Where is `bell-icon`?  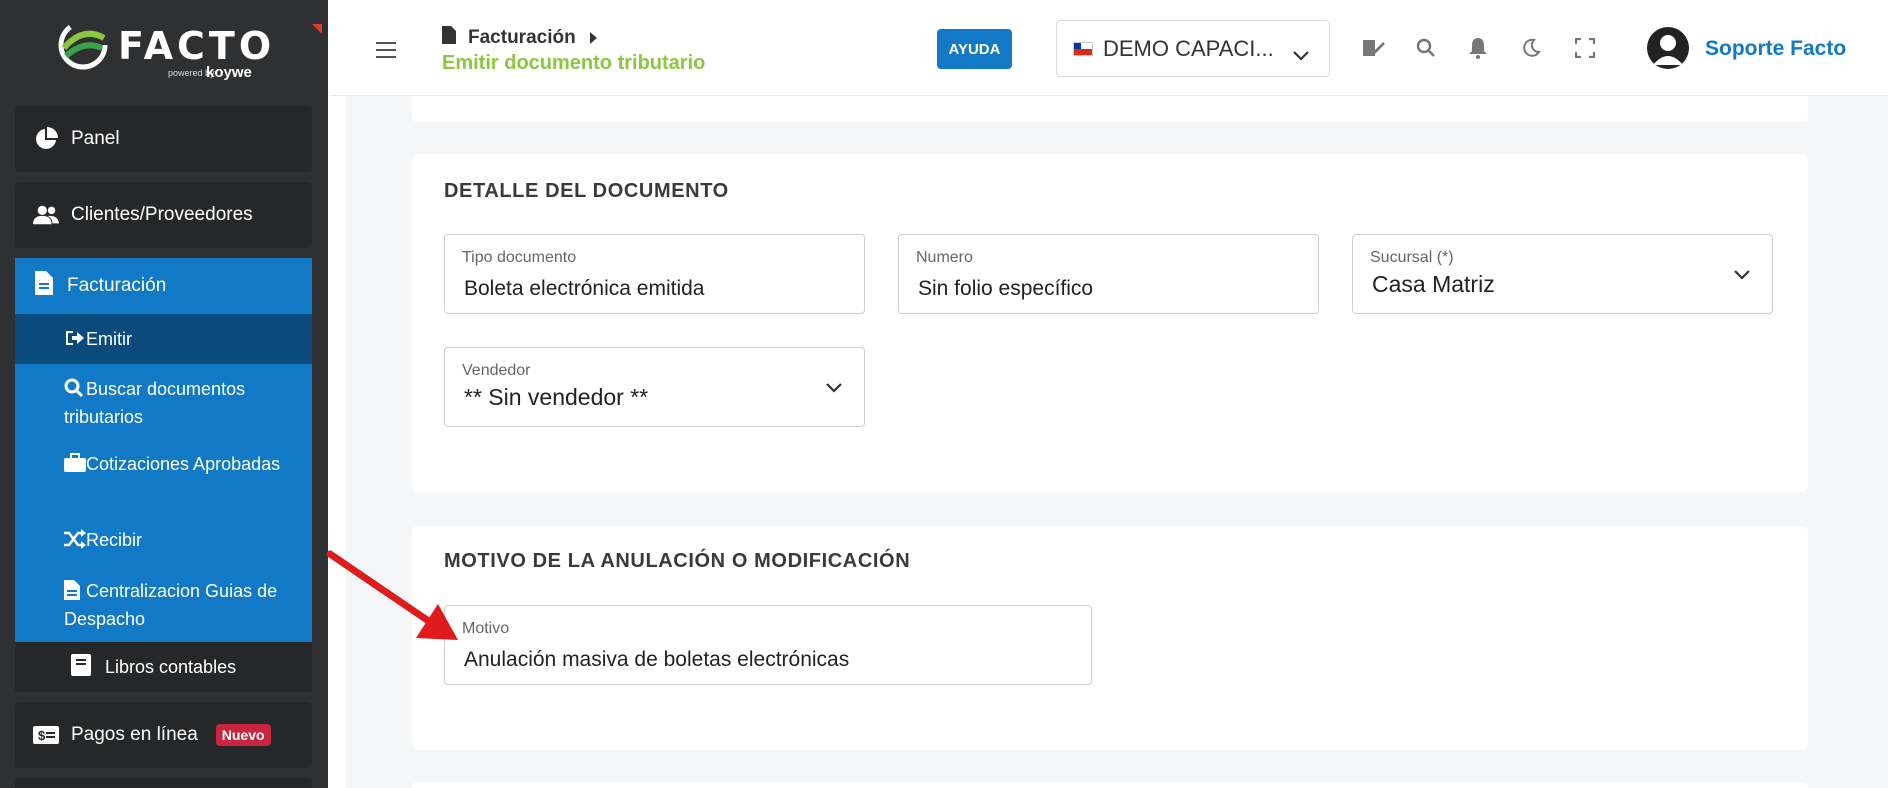
bell-icon is located at coordinates (1478, 48).